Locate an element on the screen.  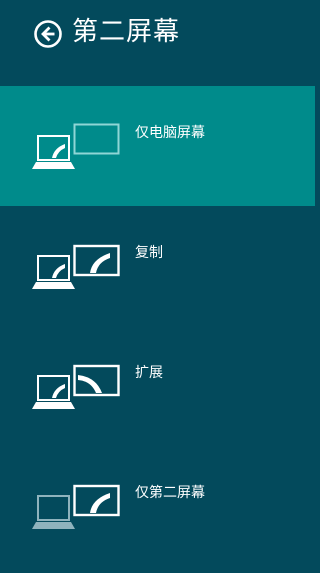
back-arrow-icon is located at coordinates (48, 34).